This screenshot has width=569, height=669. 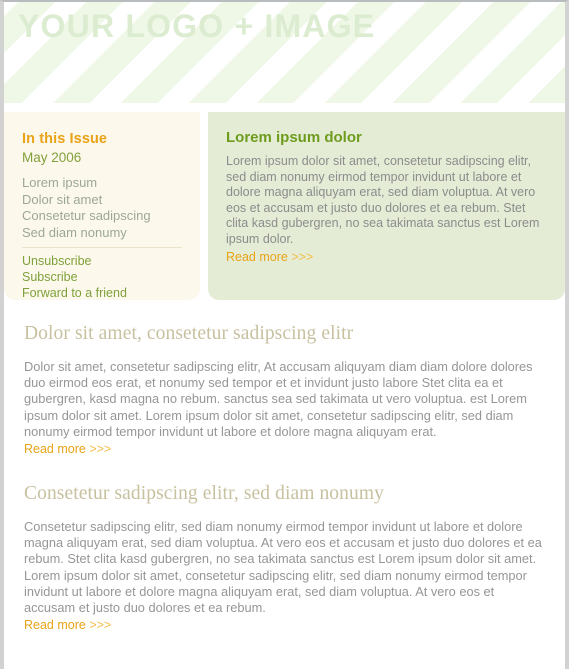 What do you see at coordinates (65, 139) in the screenshot?
I see `in-this-issue-heading: In this Issue` at bounding box center [65, 139].